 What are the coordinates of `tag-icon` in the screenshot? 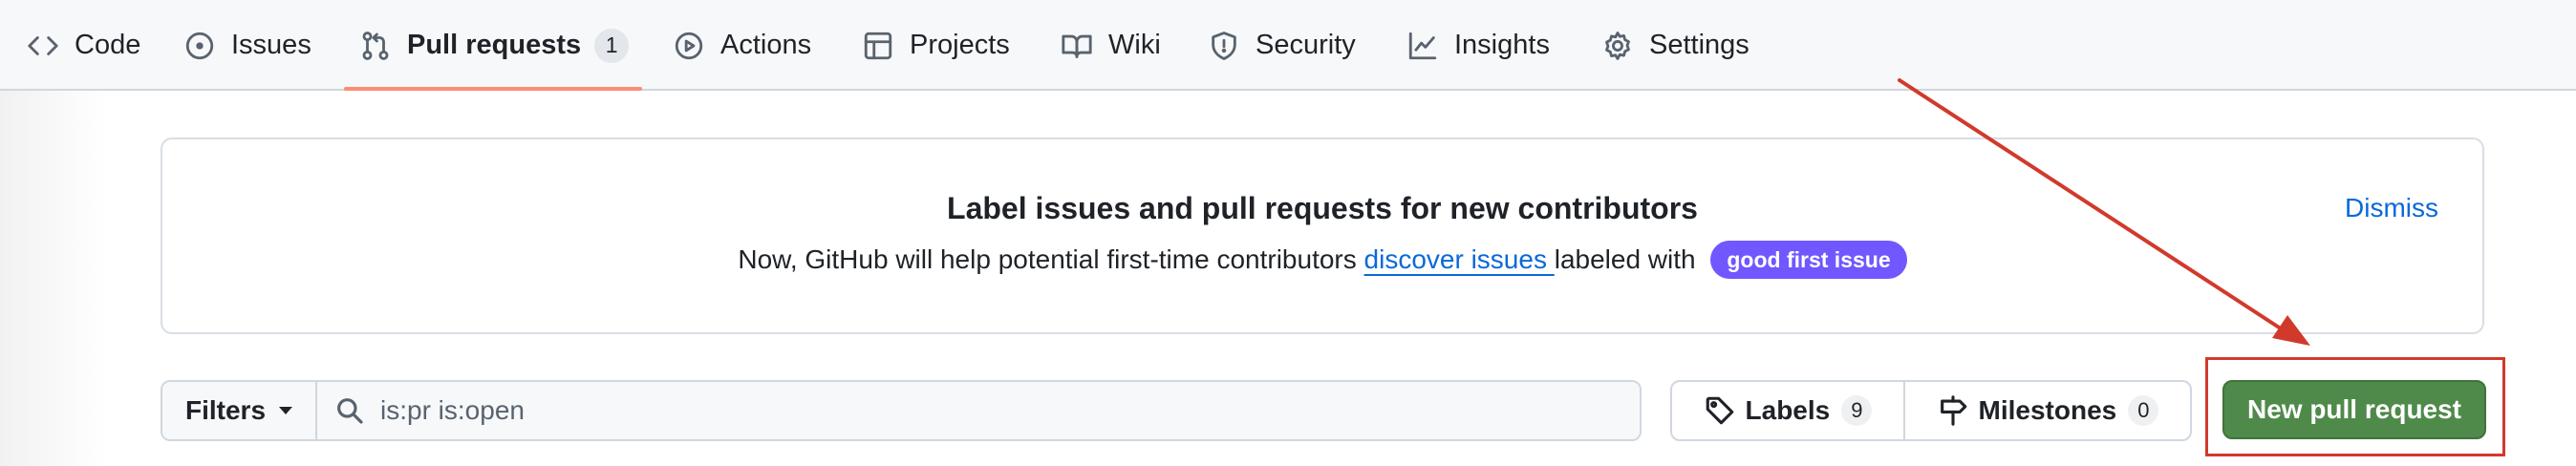 It's located at (1719, 411).